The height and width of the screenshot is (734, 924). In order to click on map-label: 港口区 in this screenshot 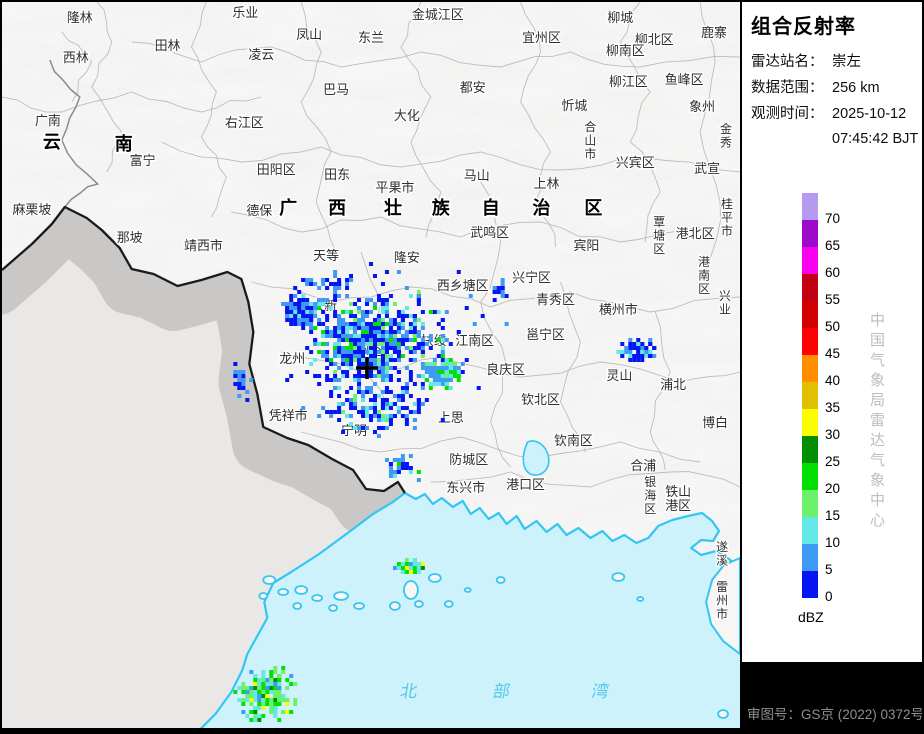, I will do `click(525, 484)`.